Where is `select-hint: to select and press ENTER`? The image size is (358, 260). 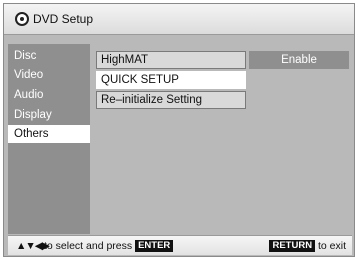 select-hint: to select and press ENTER is located at coordinates (109, 246).